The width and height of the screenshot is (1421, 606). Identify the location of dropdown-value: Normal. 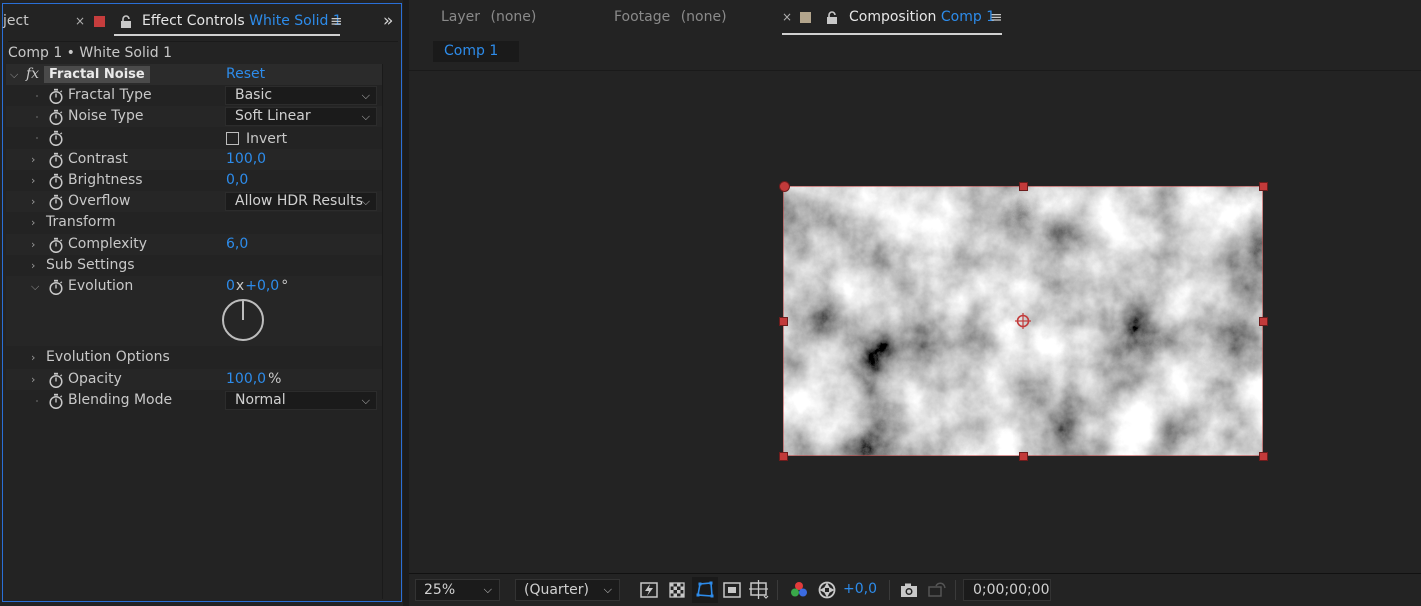
(260, 400).